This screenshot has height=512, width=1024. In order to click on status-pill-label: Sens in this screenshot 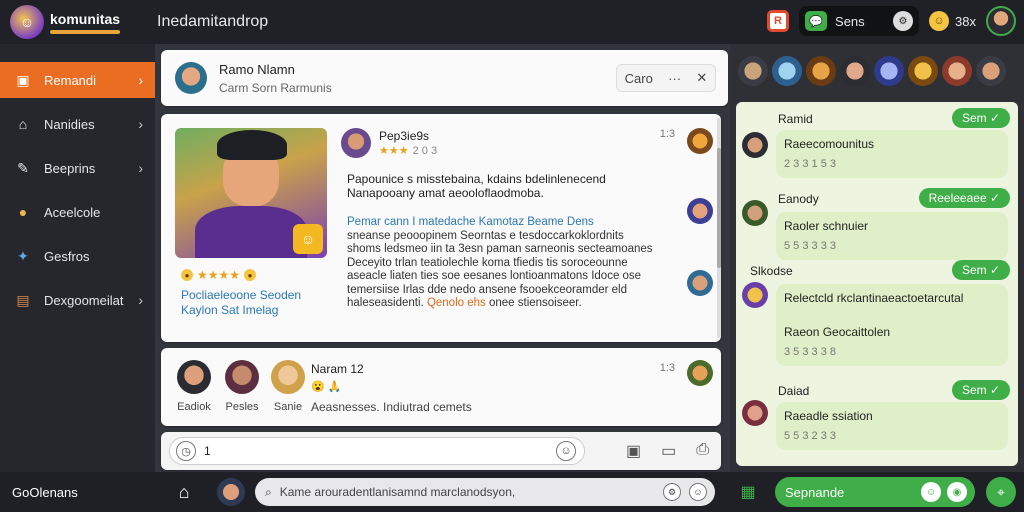, I will do `click(850, 21)`.